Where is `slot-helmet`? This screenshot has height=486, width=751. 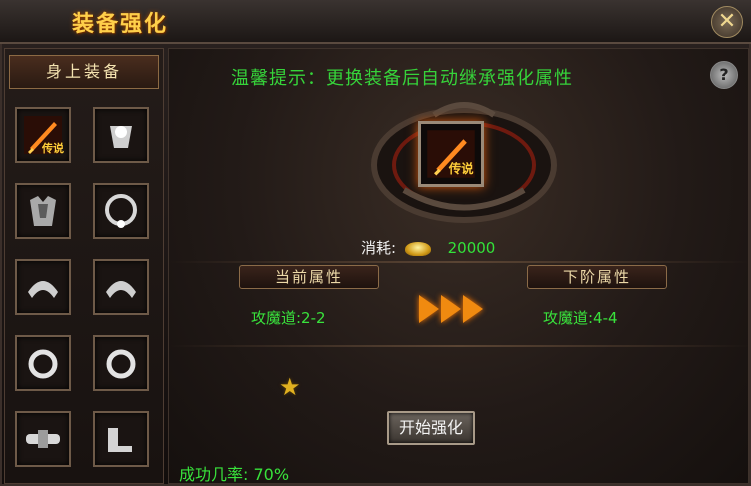 slot-helmet is located at coordinates (121, 135).